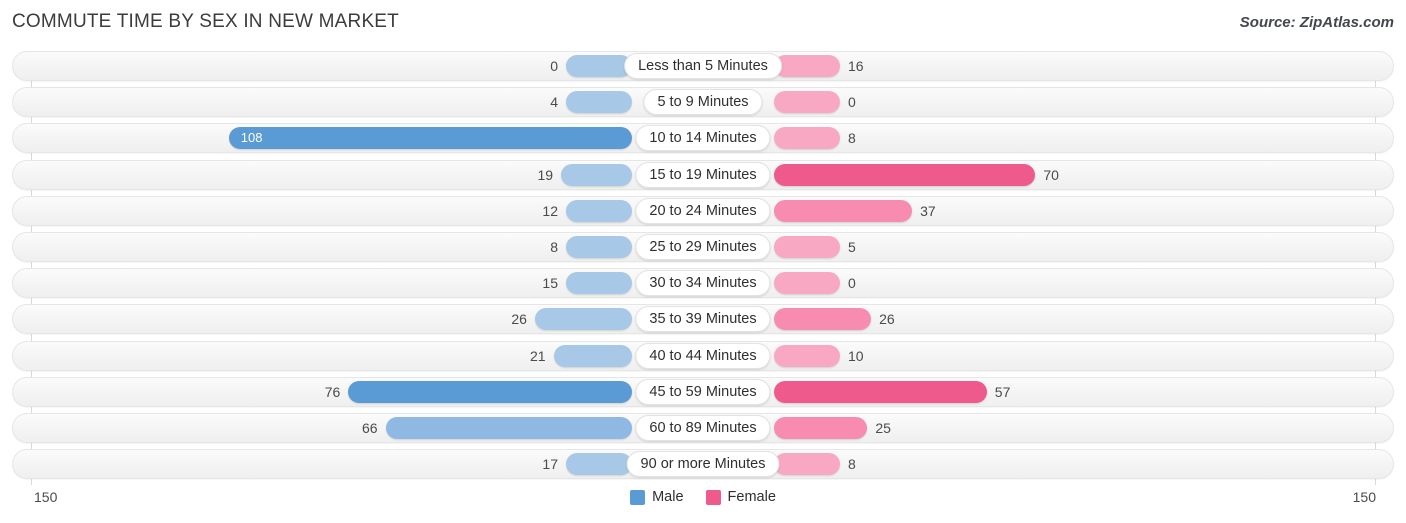 This screenshot has width=1406, height=523. What do you see at coordinates (550, 464) in the screenshot?
I see `male-value-label: 17` at bounding box center [550, 464].